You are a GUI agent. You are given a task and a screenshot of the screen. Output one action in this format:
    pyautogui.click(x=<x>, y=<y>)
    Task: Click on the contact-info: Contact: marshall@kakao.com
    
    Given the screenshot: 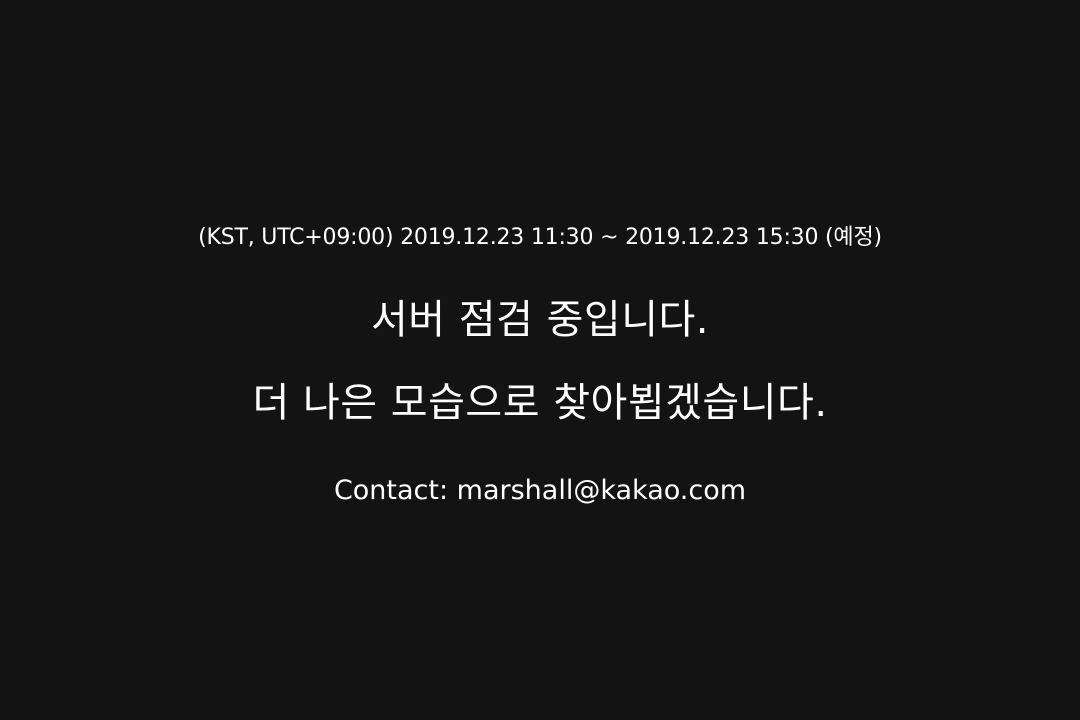 What is the action you would take?
    pyautogui.click(x=540, y=490)
    